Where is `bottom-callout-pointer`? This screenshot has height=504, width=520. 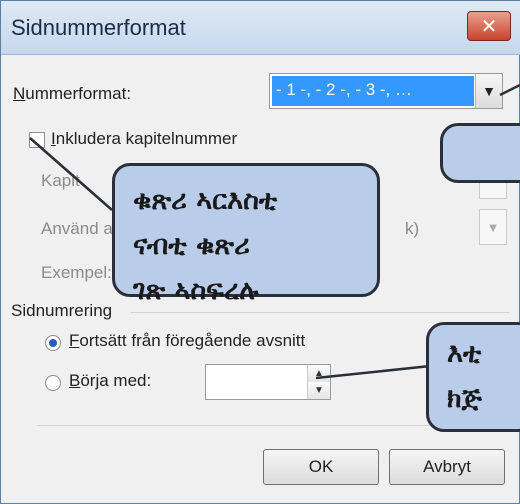 bottom-callout-pointer is located at coordinates (378, 371).